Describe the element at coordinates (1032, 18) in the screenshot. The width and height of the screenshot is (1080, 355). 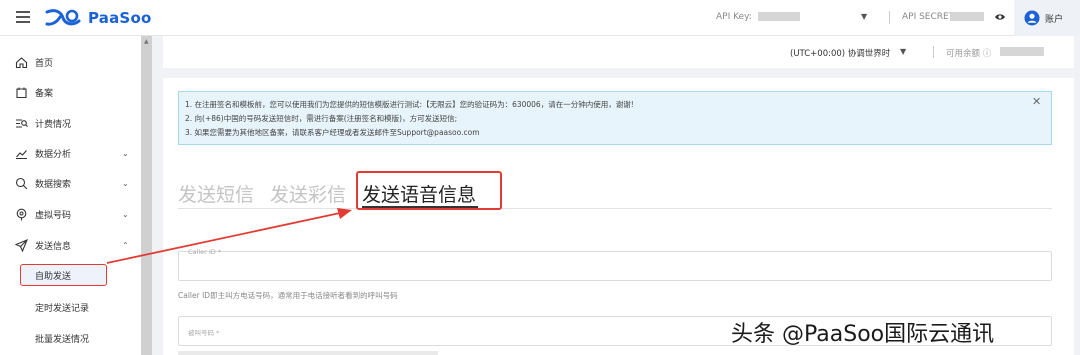
I see `user-avatar-icon` at that location.